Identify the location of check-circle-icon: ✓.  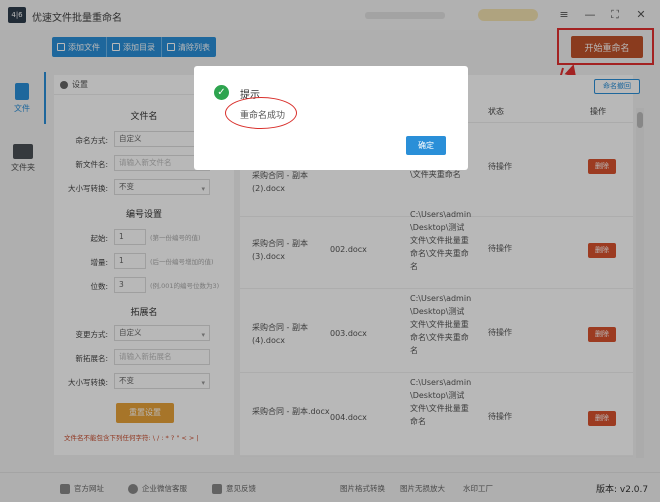
(221, 92).